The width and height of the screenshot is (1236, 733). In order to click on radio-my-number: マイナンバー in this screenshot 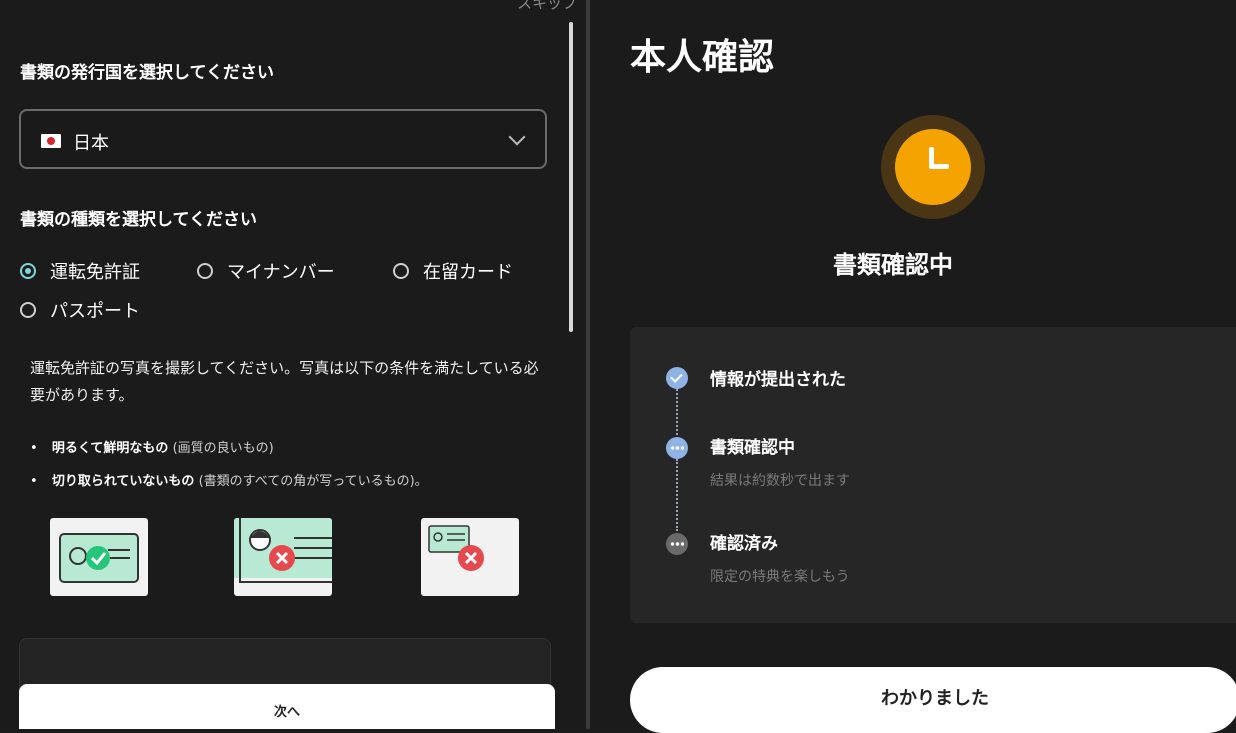, I will do `click(266, 271)`.